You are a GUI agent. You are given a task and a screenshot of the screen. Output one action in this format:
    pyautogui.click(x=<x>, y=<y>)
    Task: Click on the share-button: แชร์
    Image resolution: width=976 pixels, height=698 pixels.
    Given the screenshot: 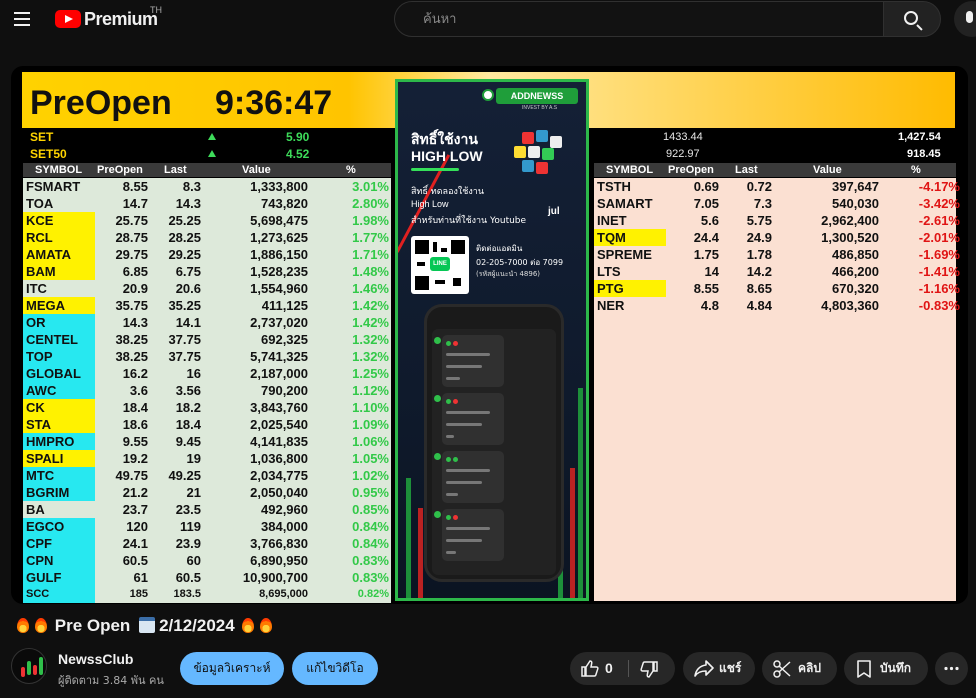 What is the action you would take?
    pyautogui.click(x=719, y=668)
    